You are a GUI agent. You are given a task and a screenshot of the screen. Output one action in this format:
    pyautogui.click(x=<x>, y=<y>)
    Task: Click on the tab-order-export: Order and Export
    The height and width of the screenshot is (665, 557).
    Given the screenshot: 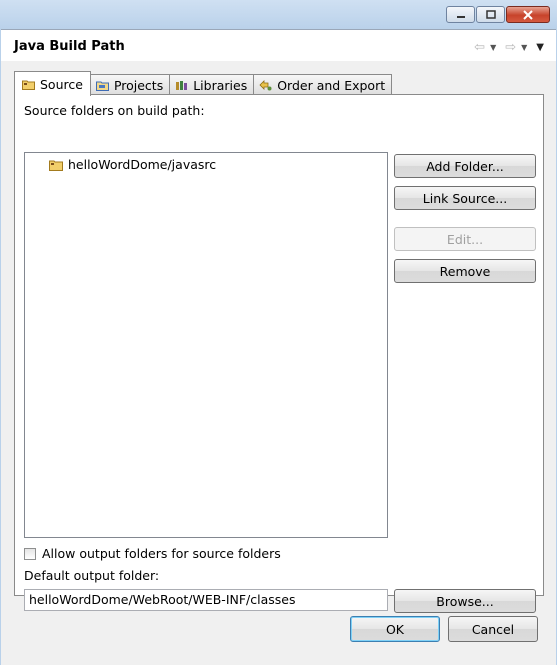 What is the action you would take?
    pyautogui.click(x=323, y=85)
    